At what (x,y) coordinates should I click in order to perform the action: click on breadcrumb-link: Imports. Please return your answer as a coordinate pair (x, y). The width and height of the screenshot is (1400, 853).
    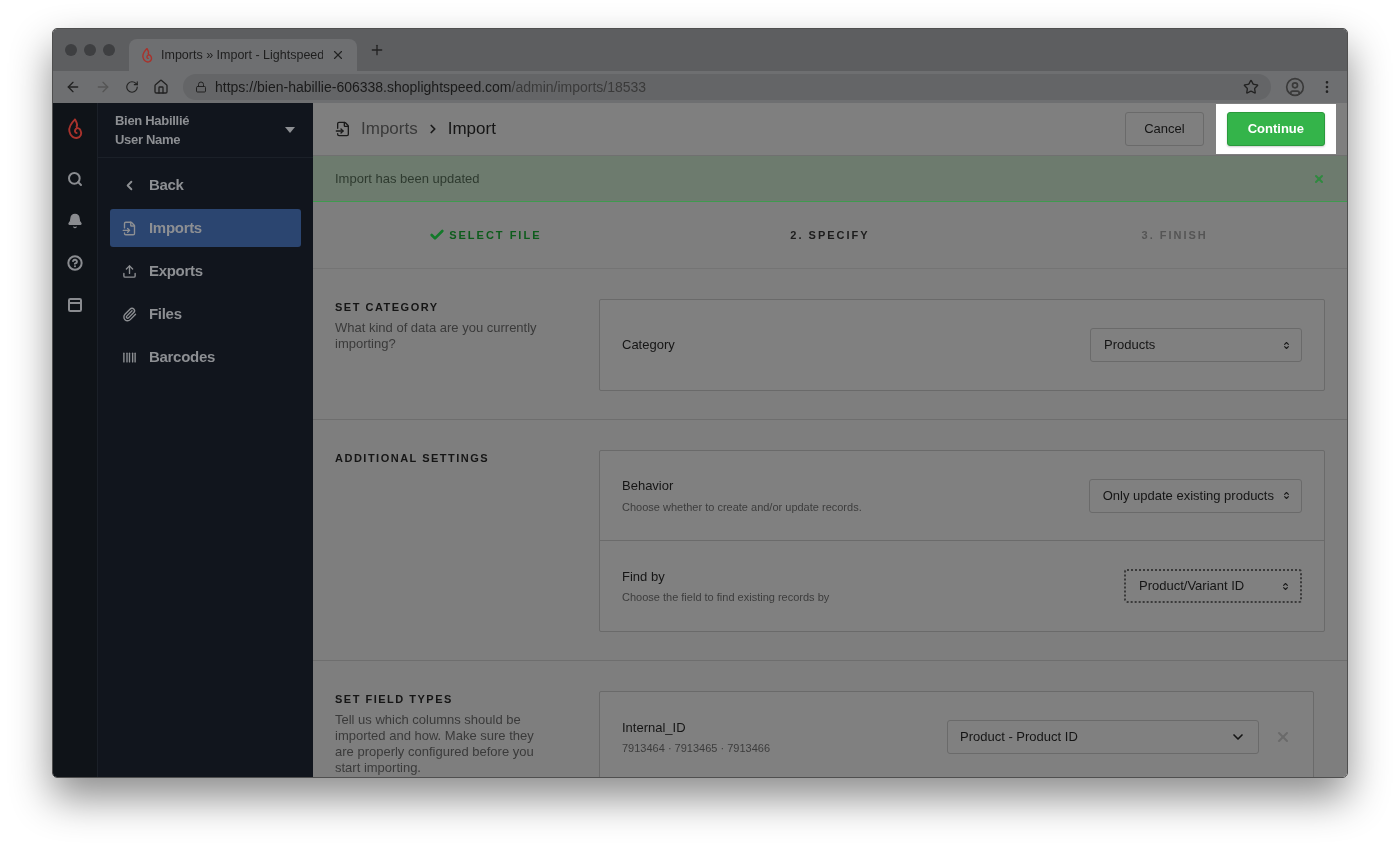
    Looking at the image, I should click on (389, 129).